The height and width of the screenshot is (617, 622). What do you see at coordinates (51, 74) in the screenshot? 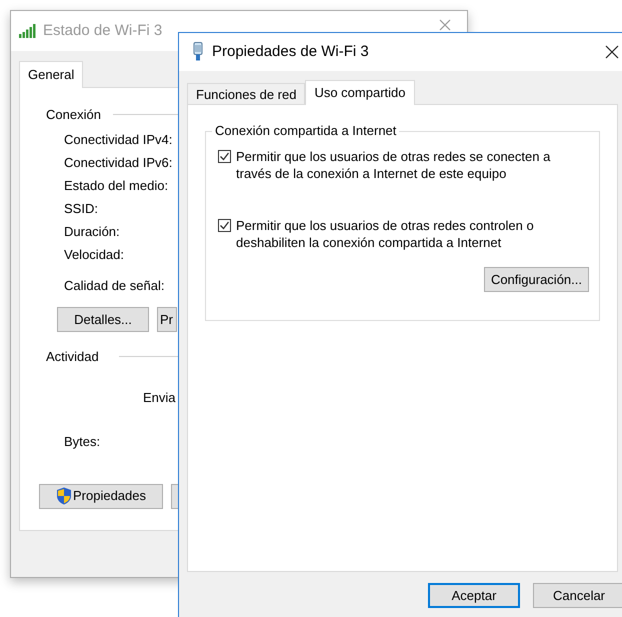
I see `tab: General` at bounding box center [51, 74].